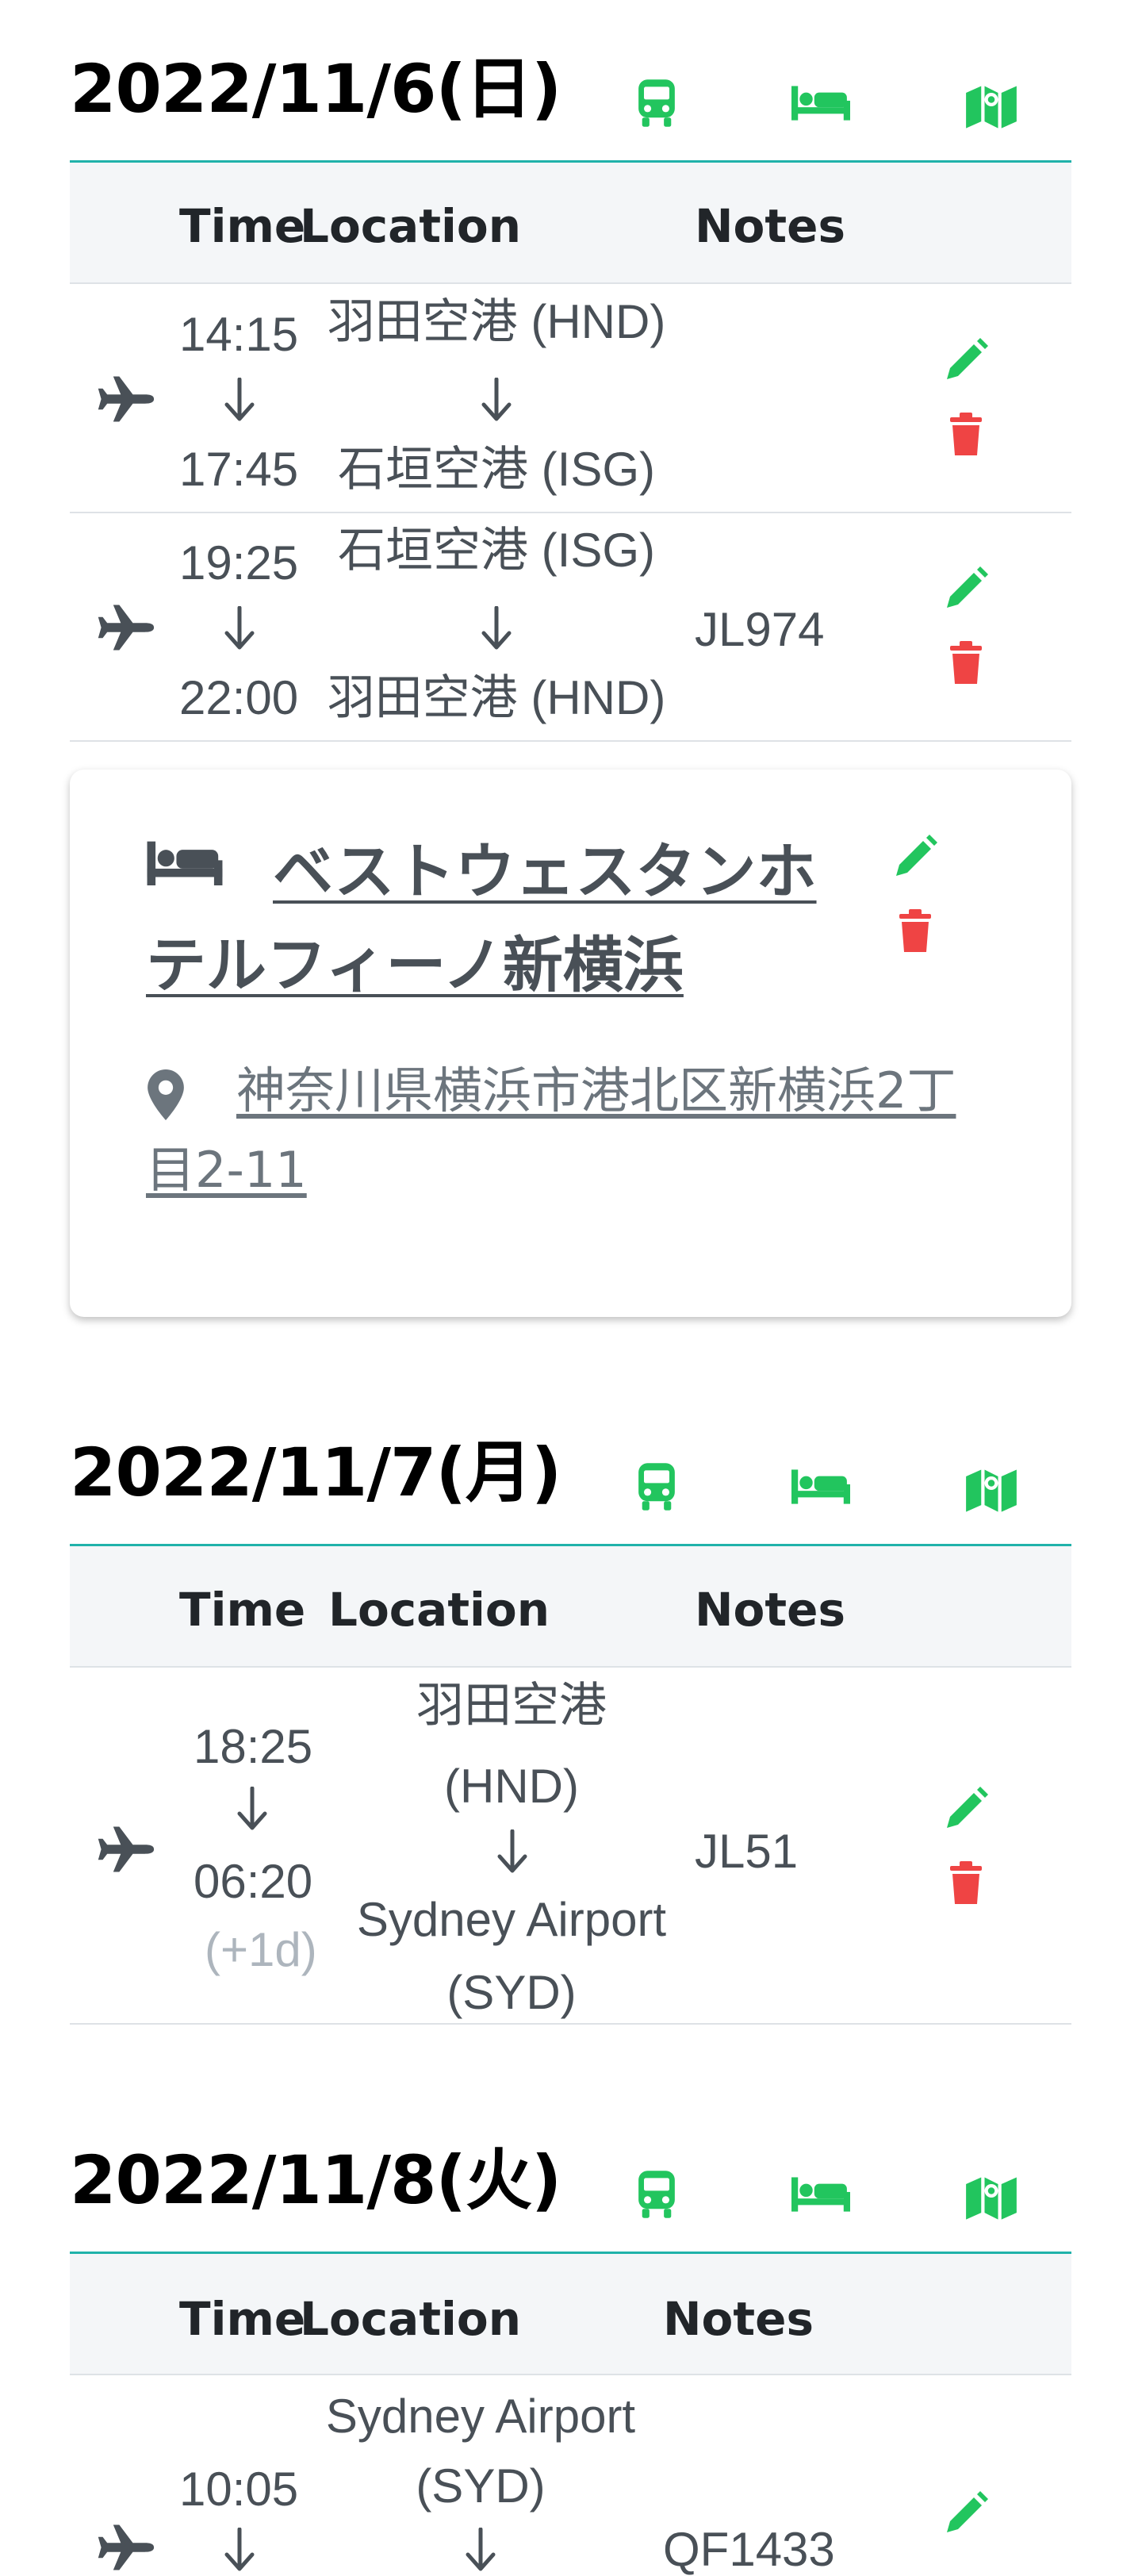 The height and width of the screenshot is (2576, 1142). I want to click on depart-time: 19:25, so click(239, 562).